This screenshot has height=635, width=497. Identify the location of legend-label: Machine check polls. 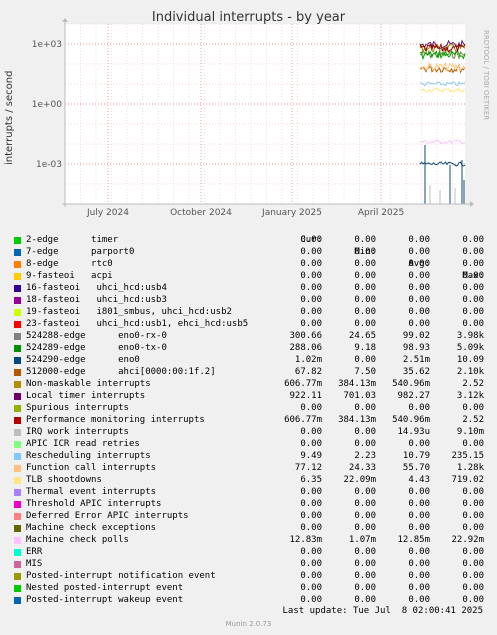
(77, 540).